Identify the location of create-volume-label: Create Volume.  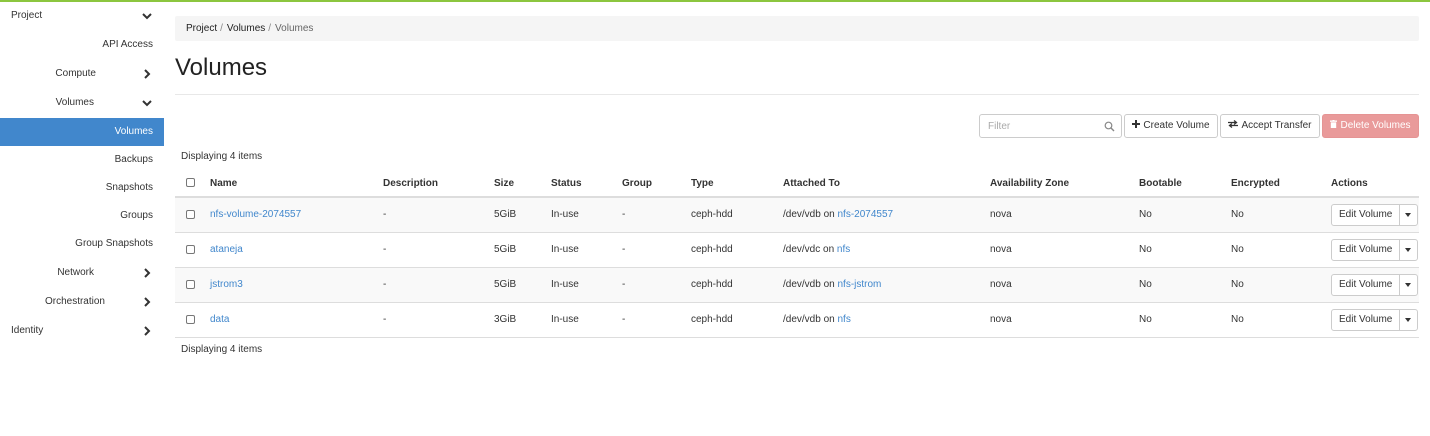
(1176, 125).